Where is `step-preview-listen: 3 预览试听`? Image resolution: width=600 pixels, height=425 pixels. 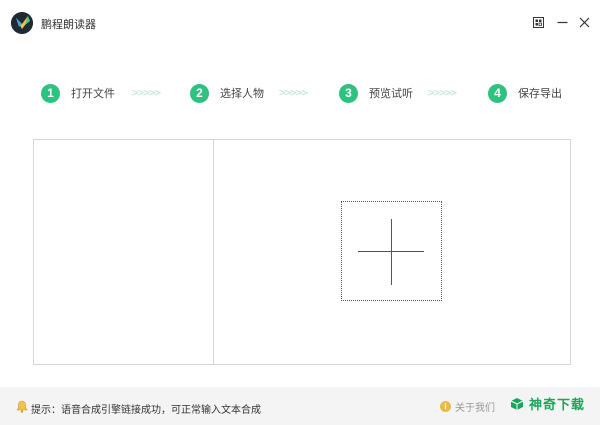 step-preview-listen: 3 预览试听 is located at coordinates (376, 93).